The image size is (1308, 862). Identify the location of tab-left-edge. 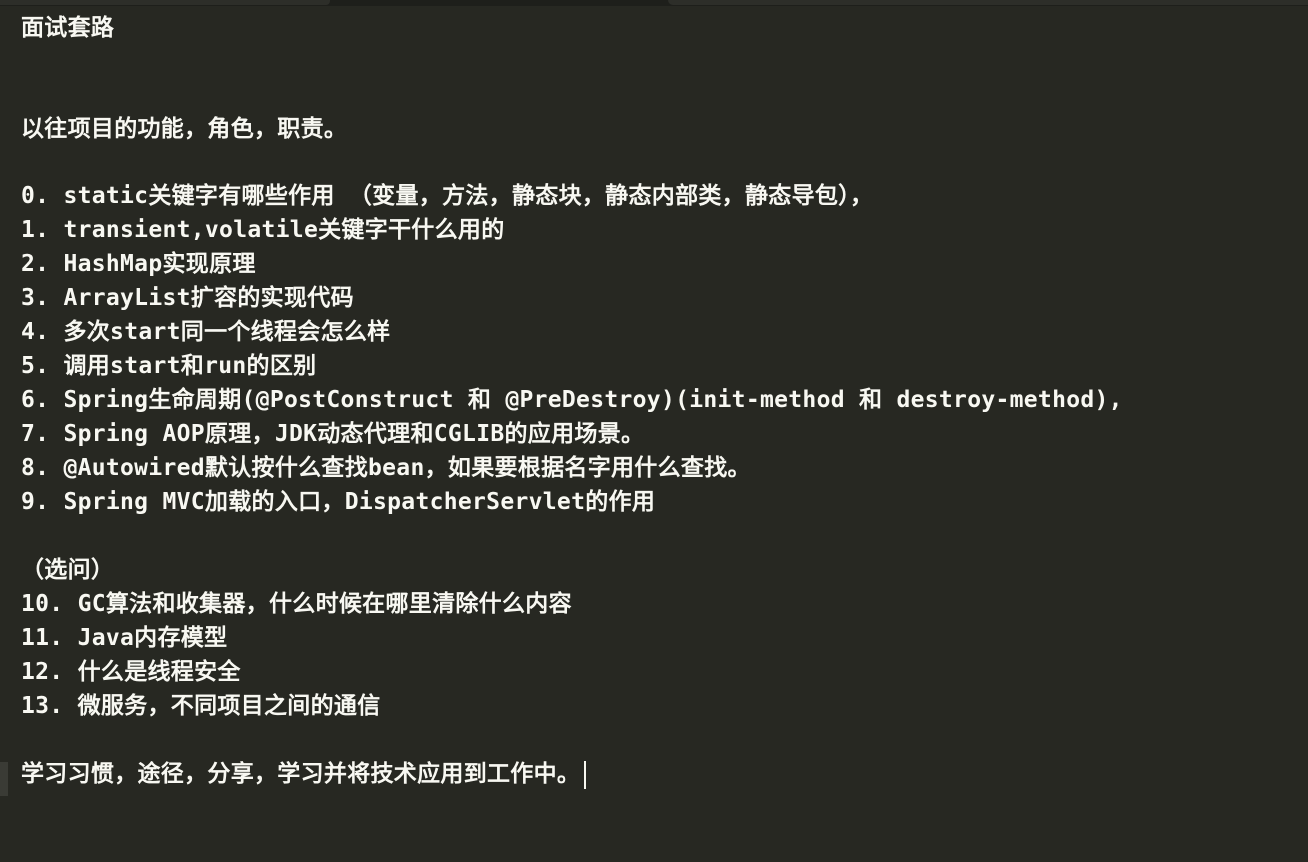
(165, 2).